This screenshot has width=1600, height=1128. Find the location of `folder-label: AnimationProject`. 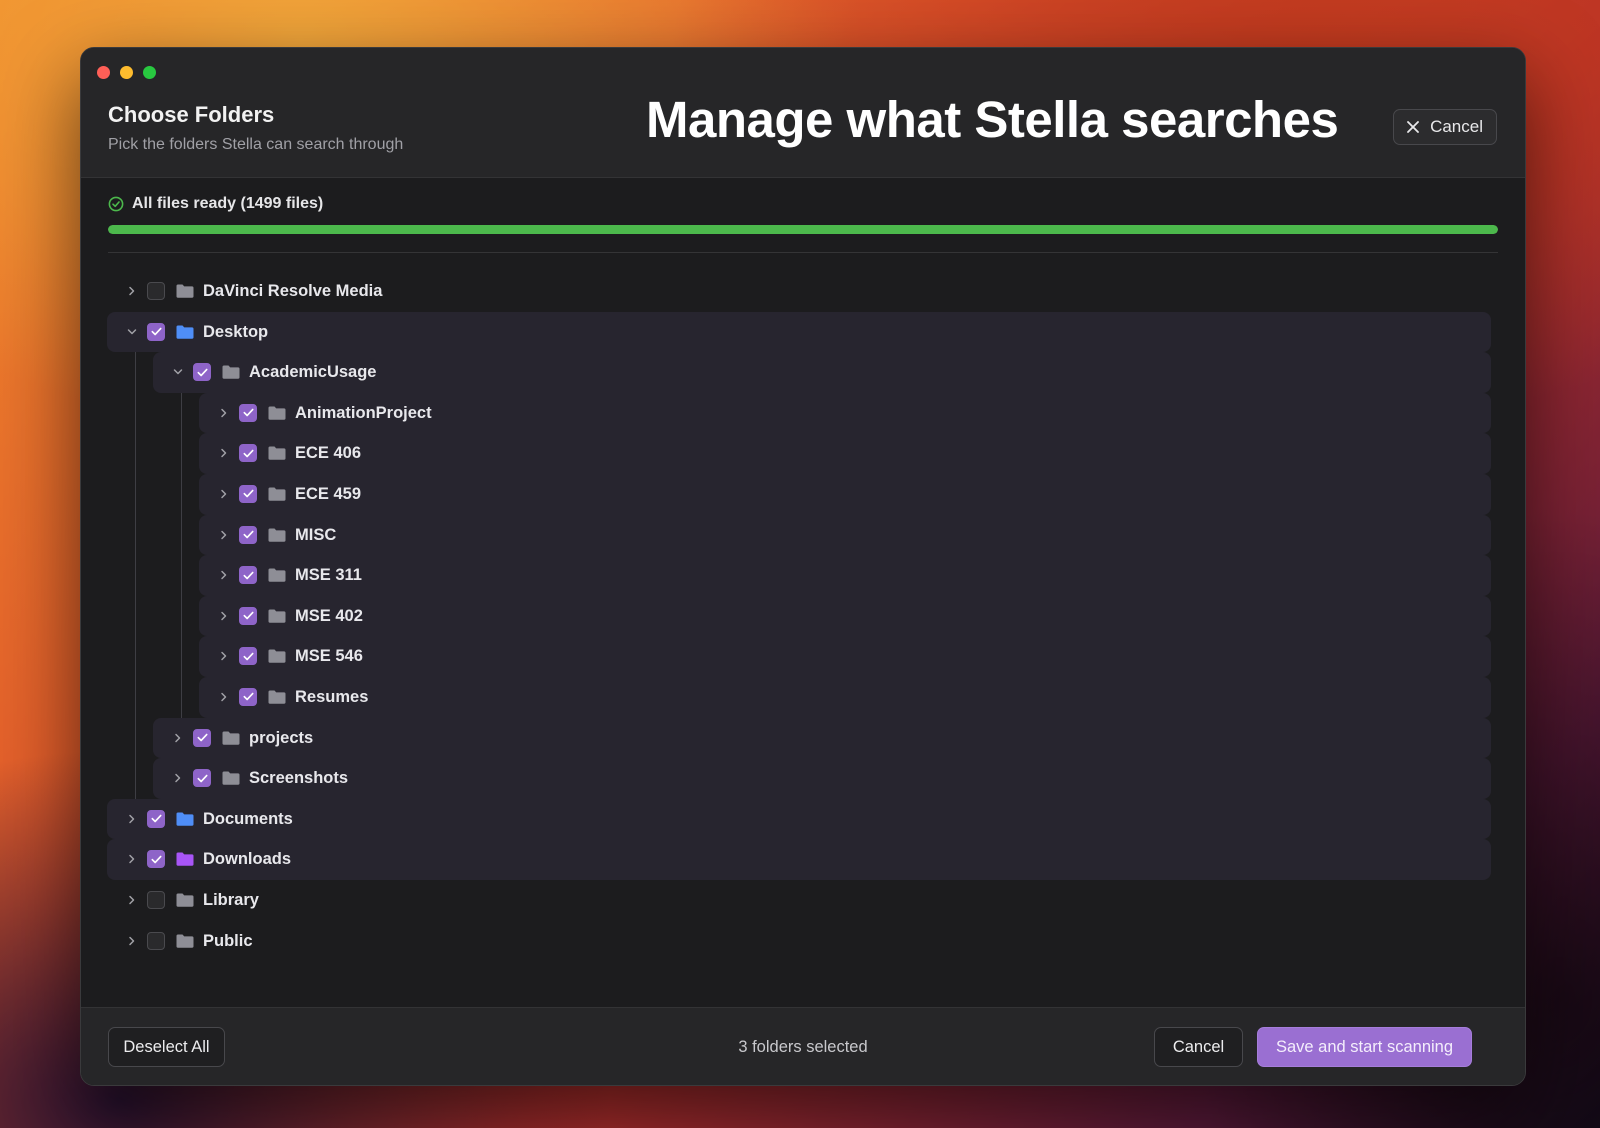

folder-label: AnimationProject is located at coordinates (363, 412).